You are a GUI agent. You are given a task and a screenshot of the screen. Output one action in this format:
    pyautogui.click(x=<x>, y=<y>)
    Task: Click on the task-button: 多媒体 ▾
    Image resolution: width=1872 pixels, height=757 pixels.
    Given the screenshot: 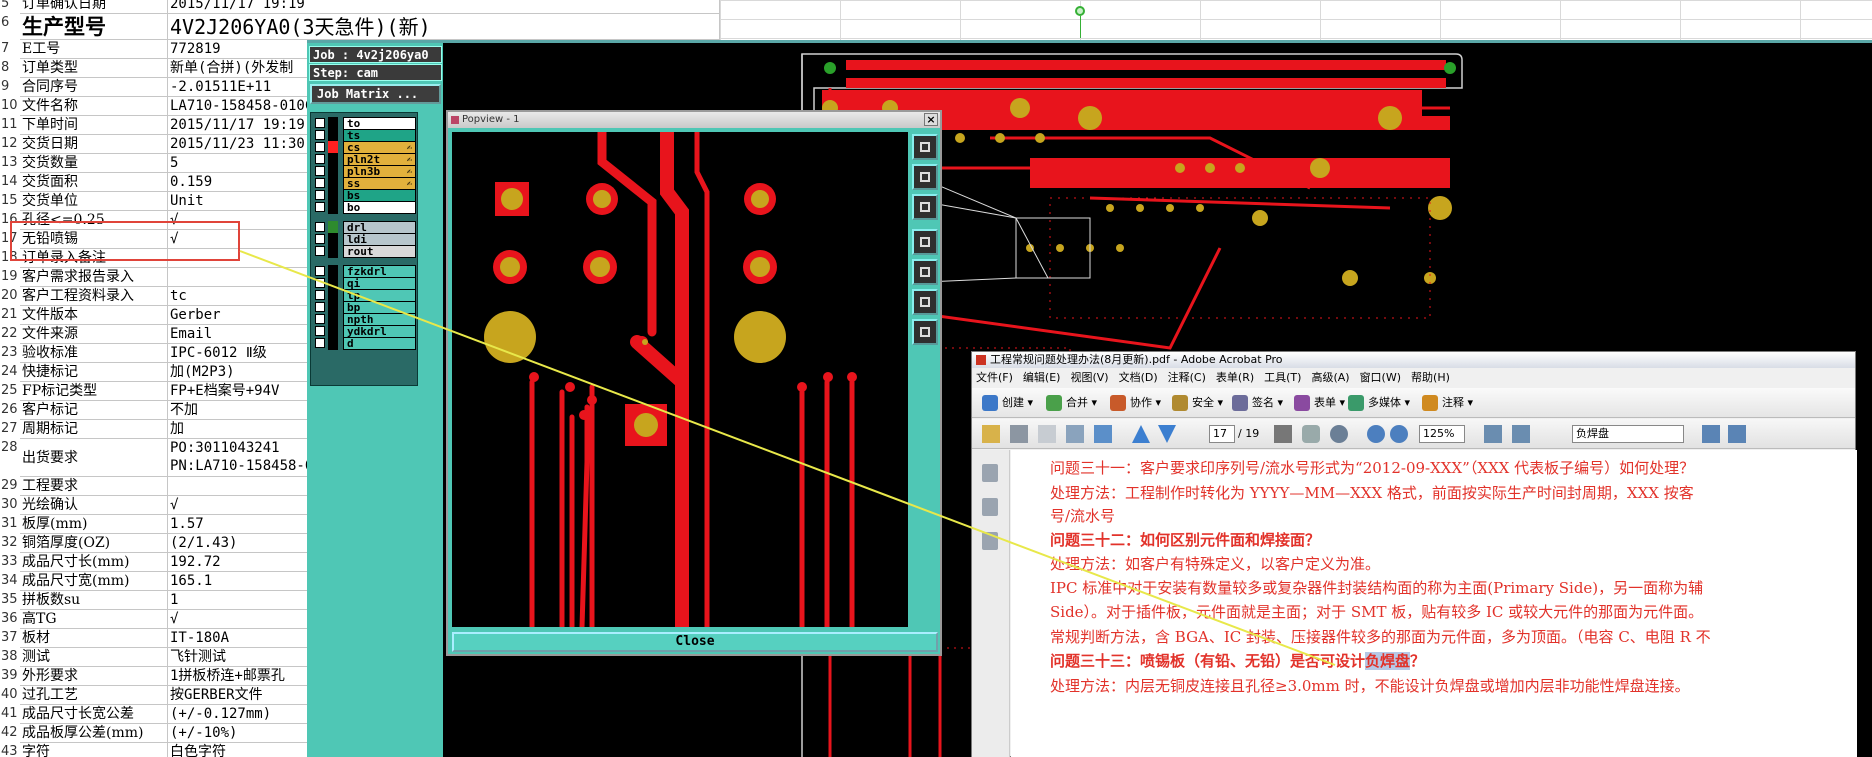 What is the action you would take?
    pyautogui.click(x=1378, y=403)
    